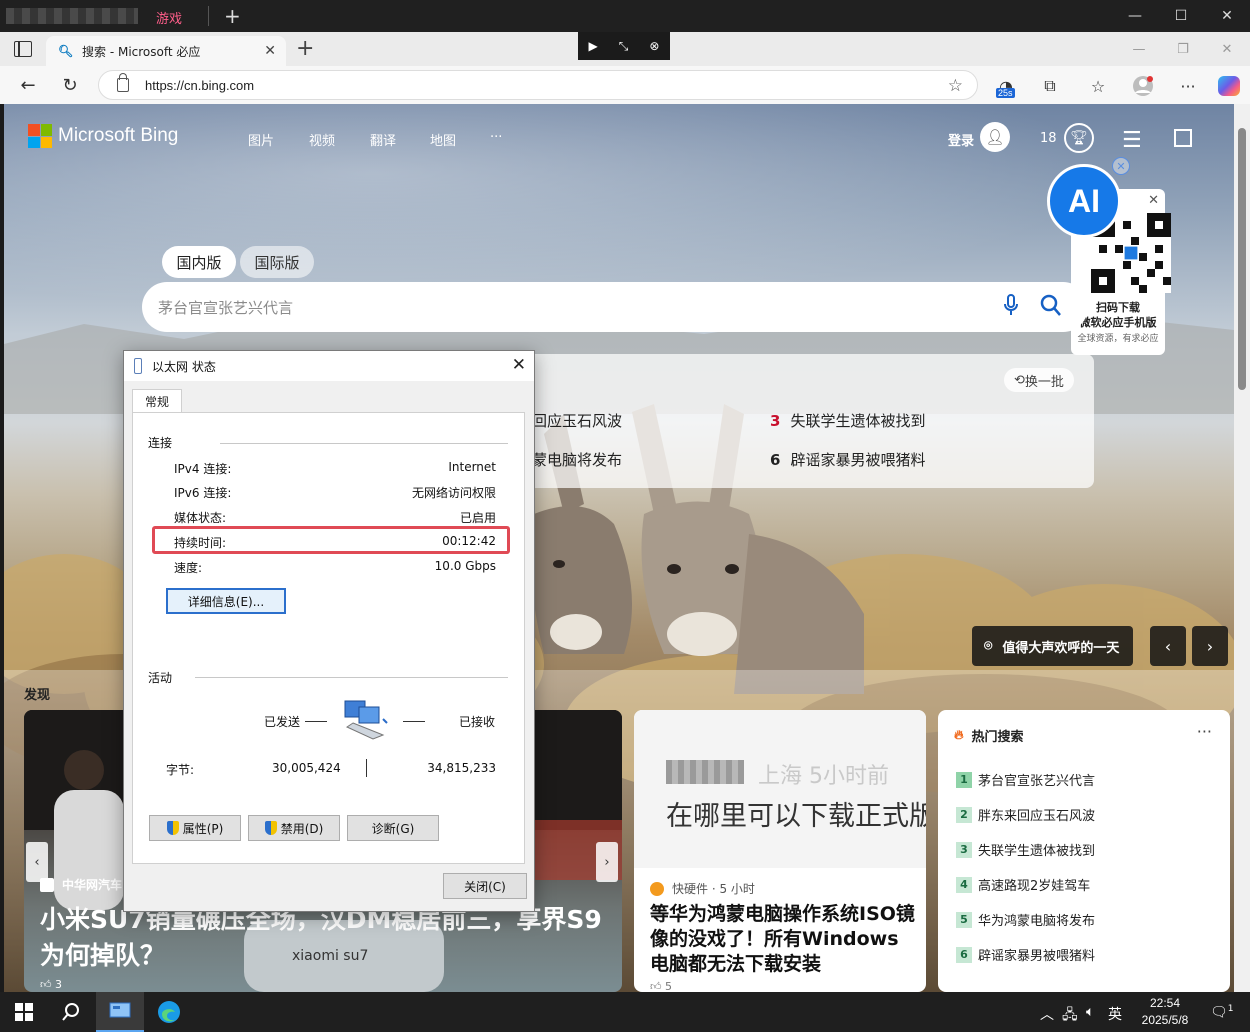 The image size is (1250, 1032). Describe the element at coordinates (23, 49) in the screenshot. I see `tab-actions-icon` at that location.